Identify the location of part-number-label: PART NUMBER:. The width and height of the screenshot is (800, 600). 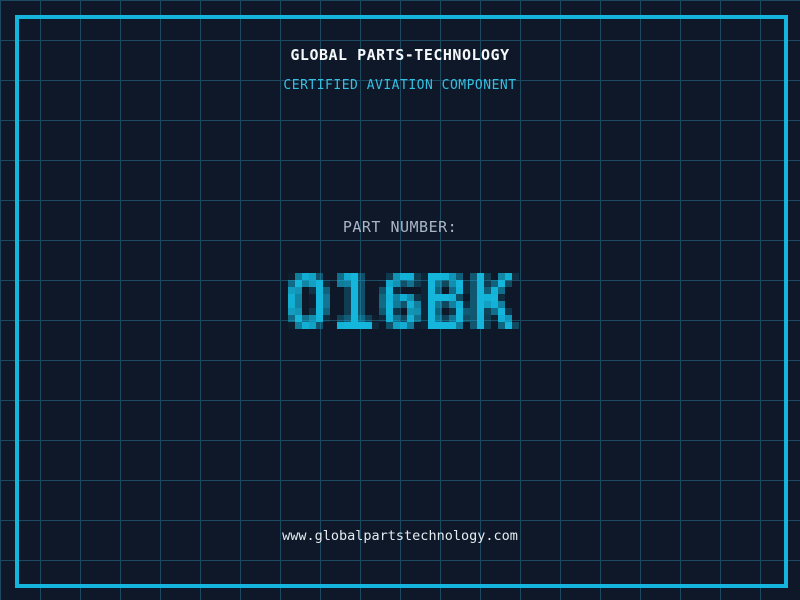
(400, 227).